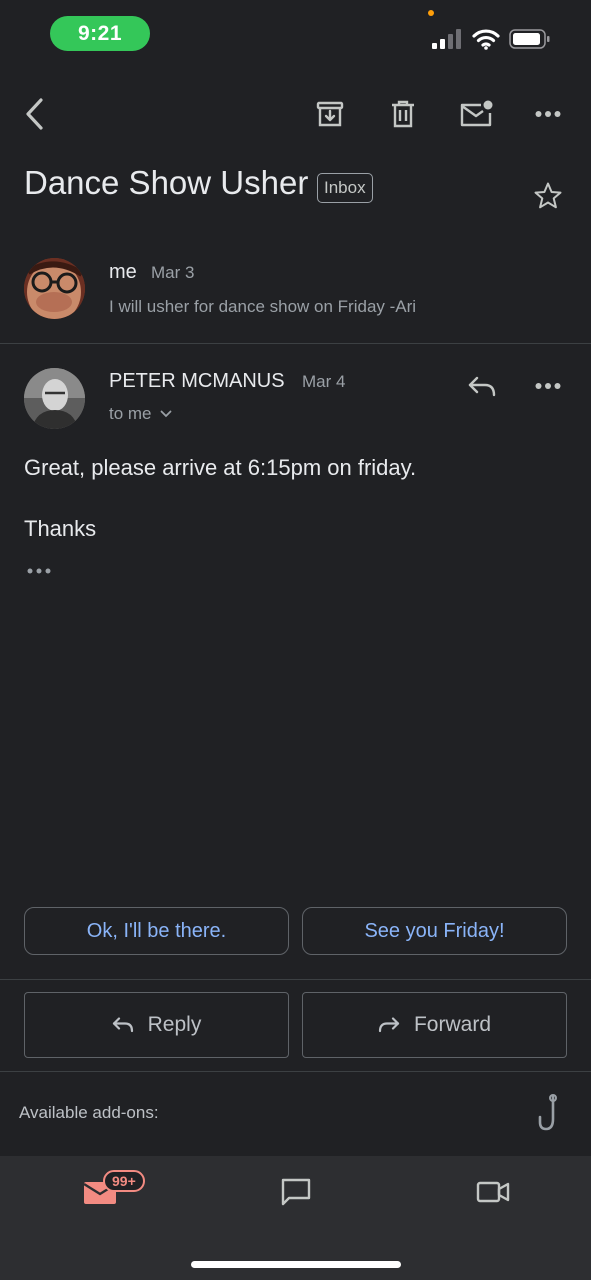  Describe the element at coordinates (197, 381) in the screenshot. I see `message-sender: PETER MCMANUS` at that location.